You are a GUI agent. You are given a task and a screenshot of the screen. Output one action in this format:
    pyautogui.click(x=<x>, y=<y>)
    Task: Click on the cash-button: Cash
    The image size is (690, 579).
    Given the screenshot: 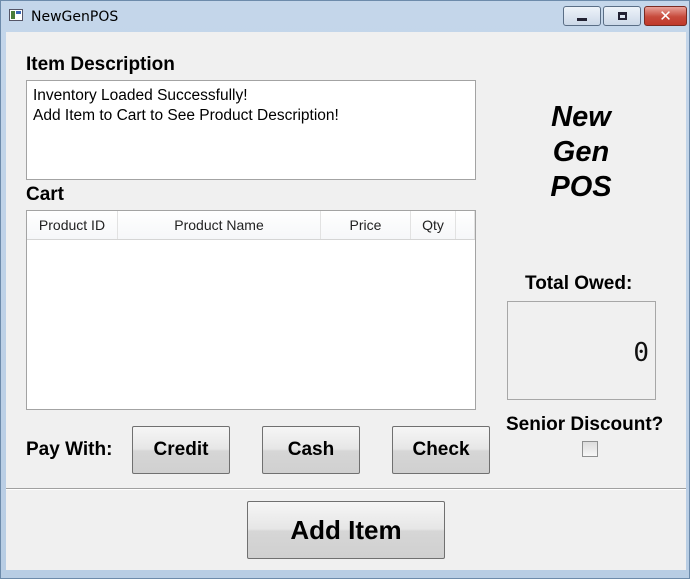 What is the action you would take?
    pyautogui.click(x=311, y=450)
    